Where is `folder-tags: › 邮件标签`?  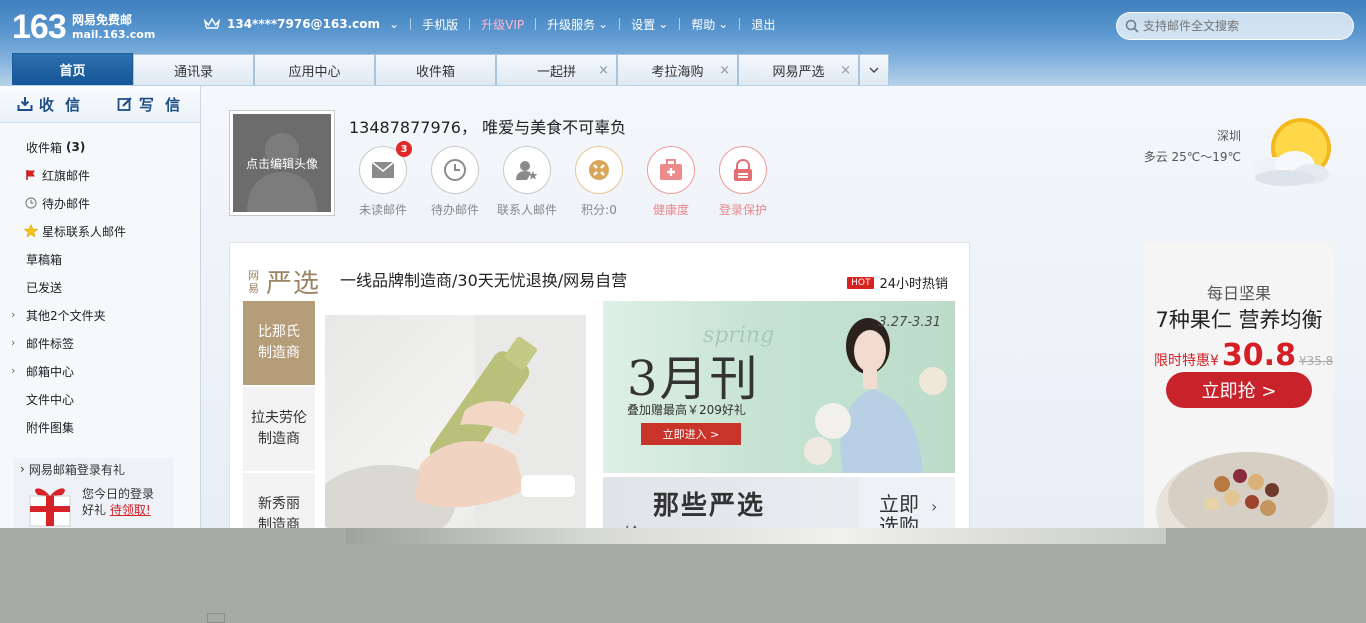
folder-tags: › 邮件标签 is located at coordinates (100, 343).